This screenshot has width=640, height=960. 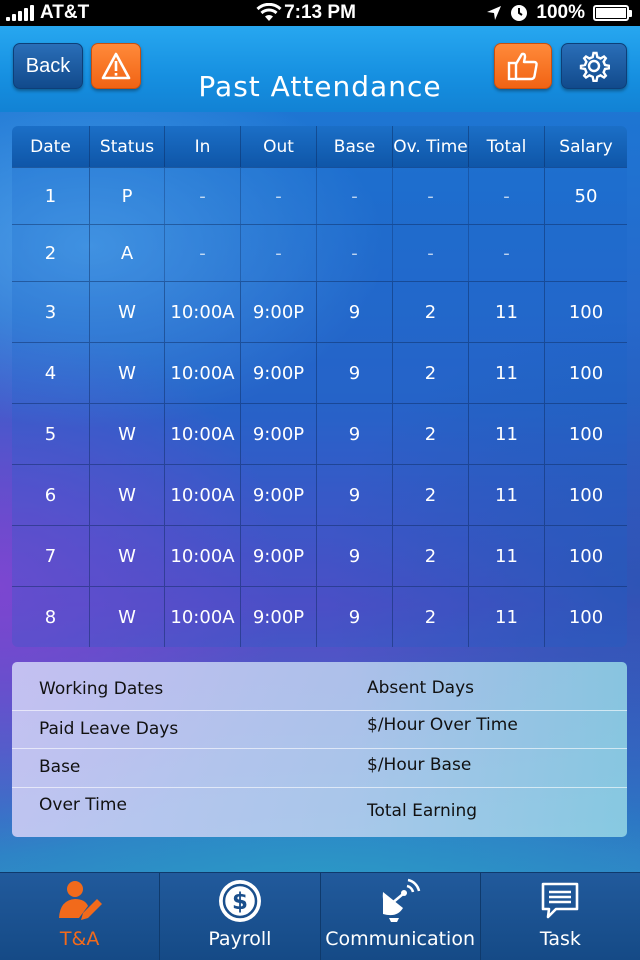 I want to click on column-header-overtime: Ov. Time, so click(x=430, y=146).